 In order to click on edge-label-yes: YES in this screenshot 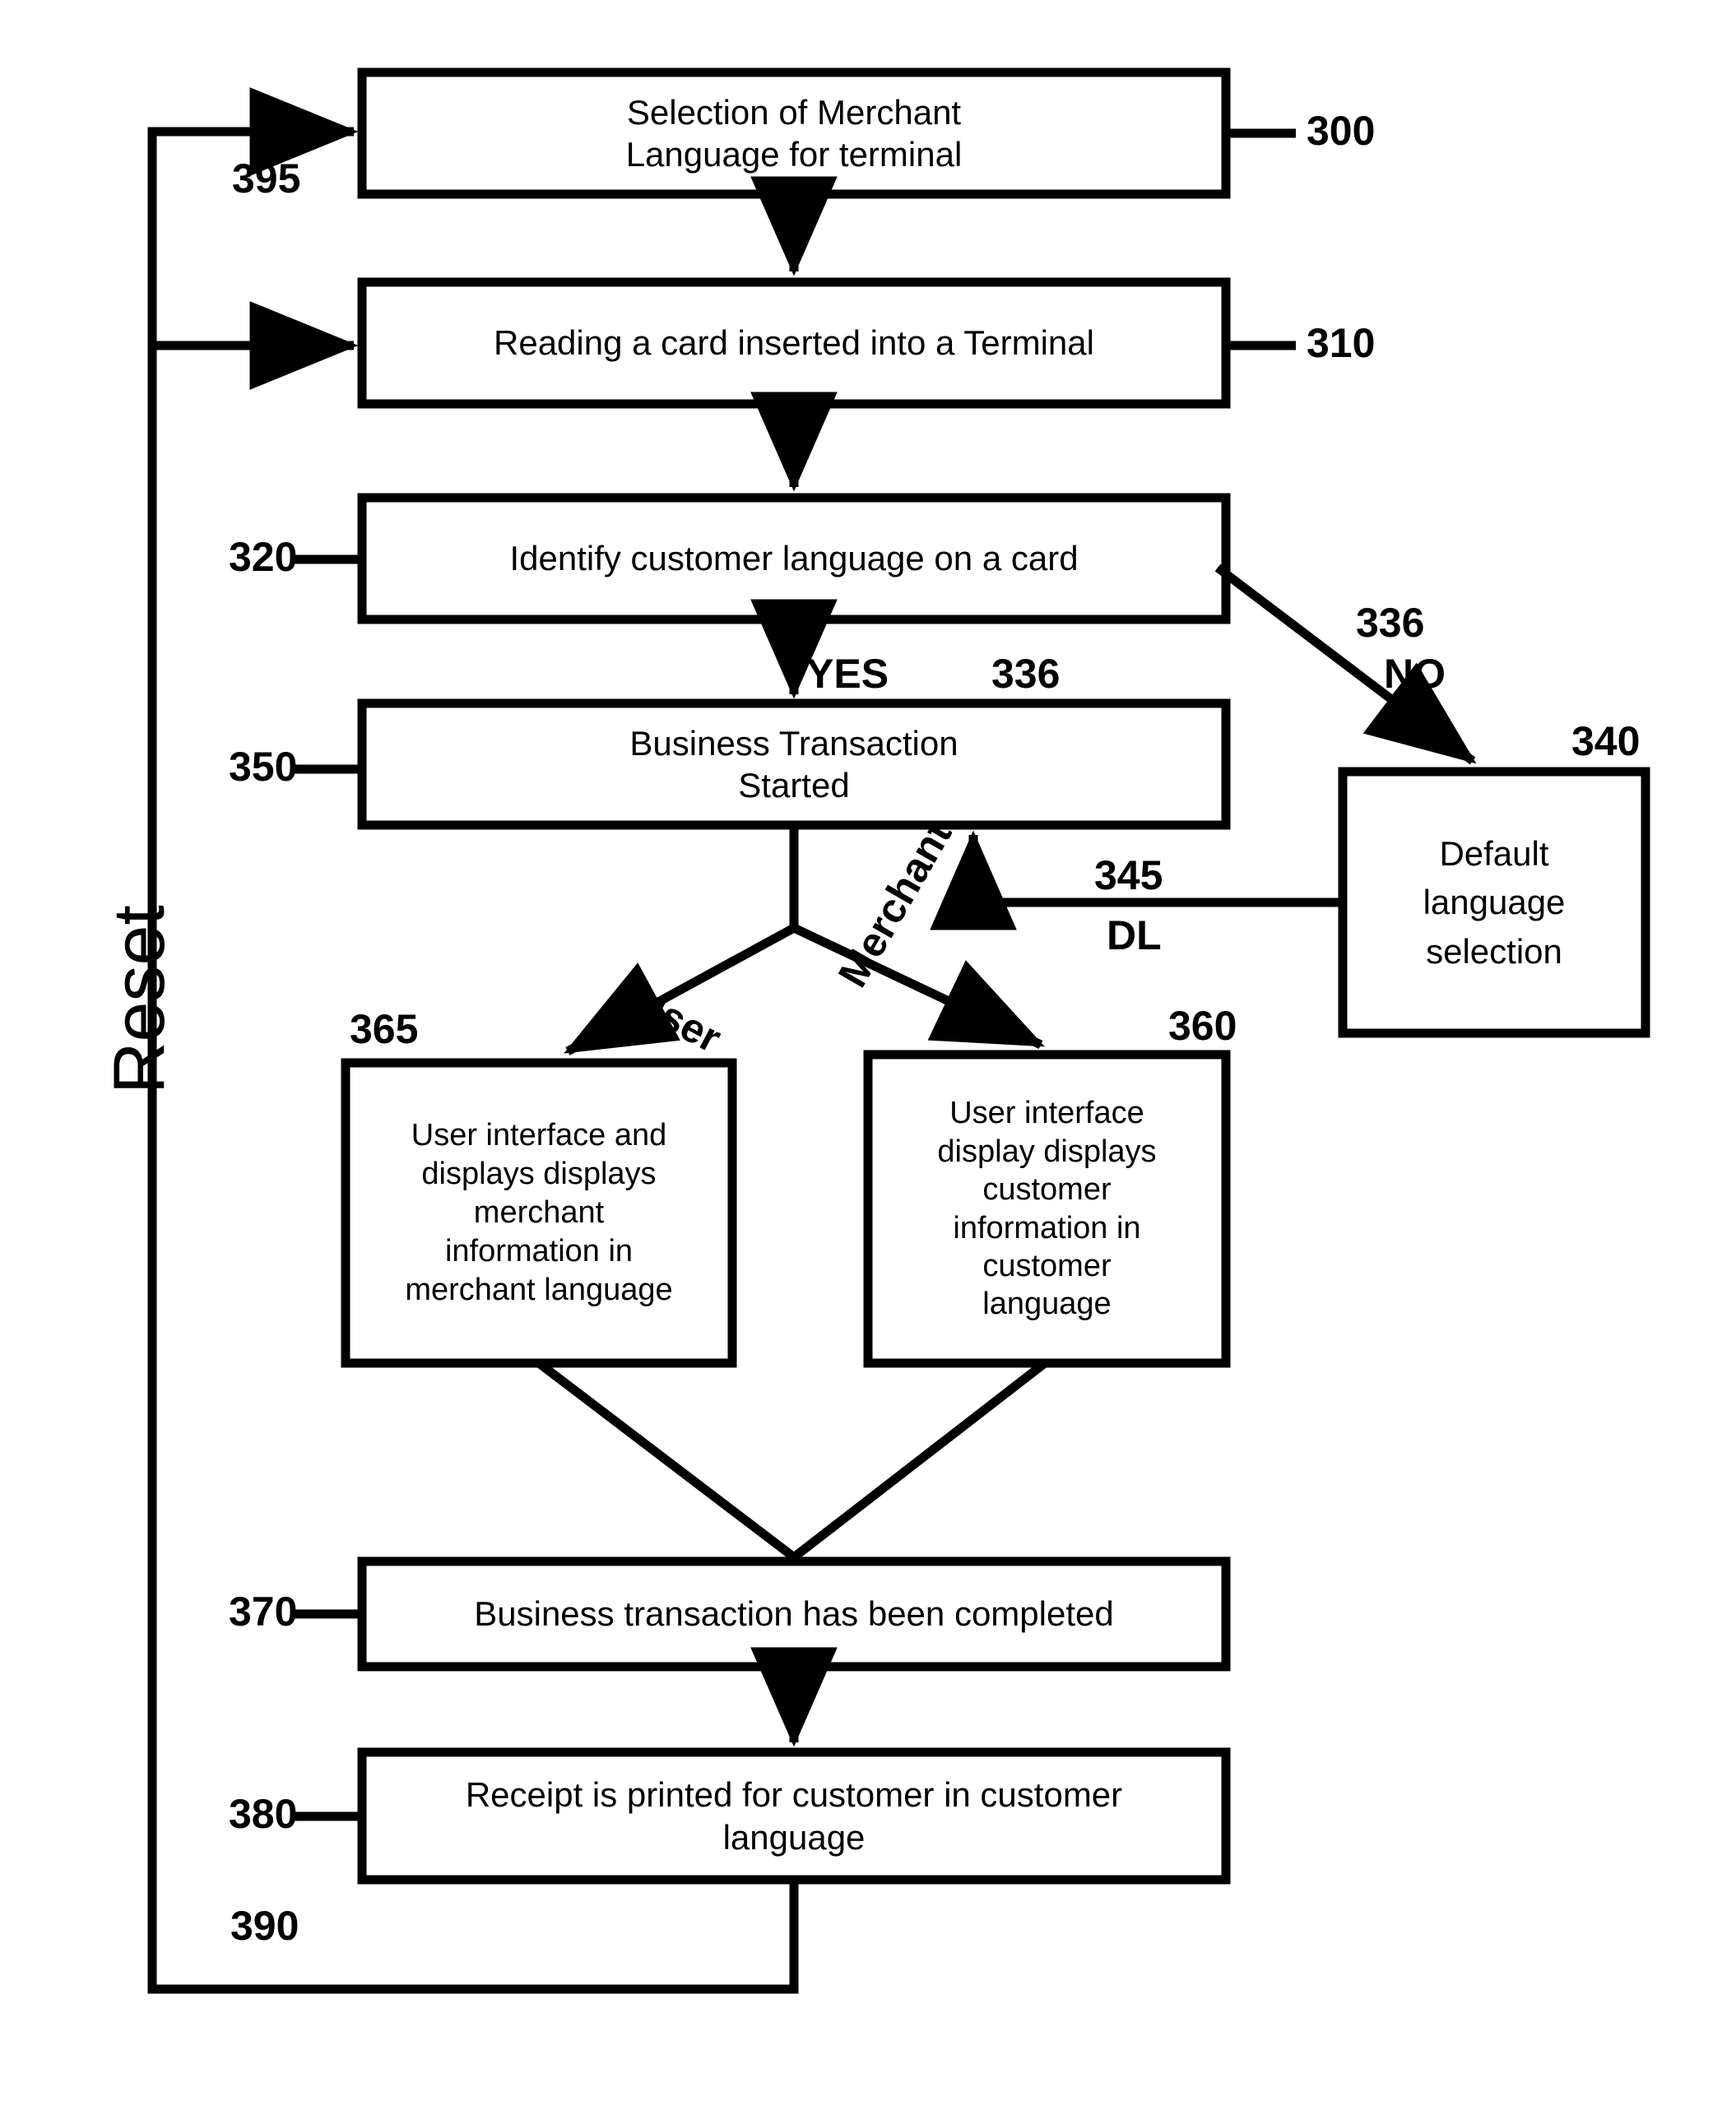, I will do `click(847, 674)`.